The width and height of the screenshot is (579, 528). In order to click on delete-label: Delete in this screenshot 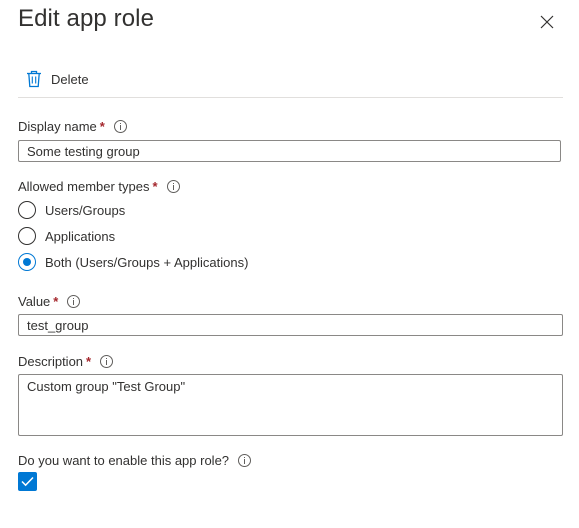, I will do `click(70, 79)`.